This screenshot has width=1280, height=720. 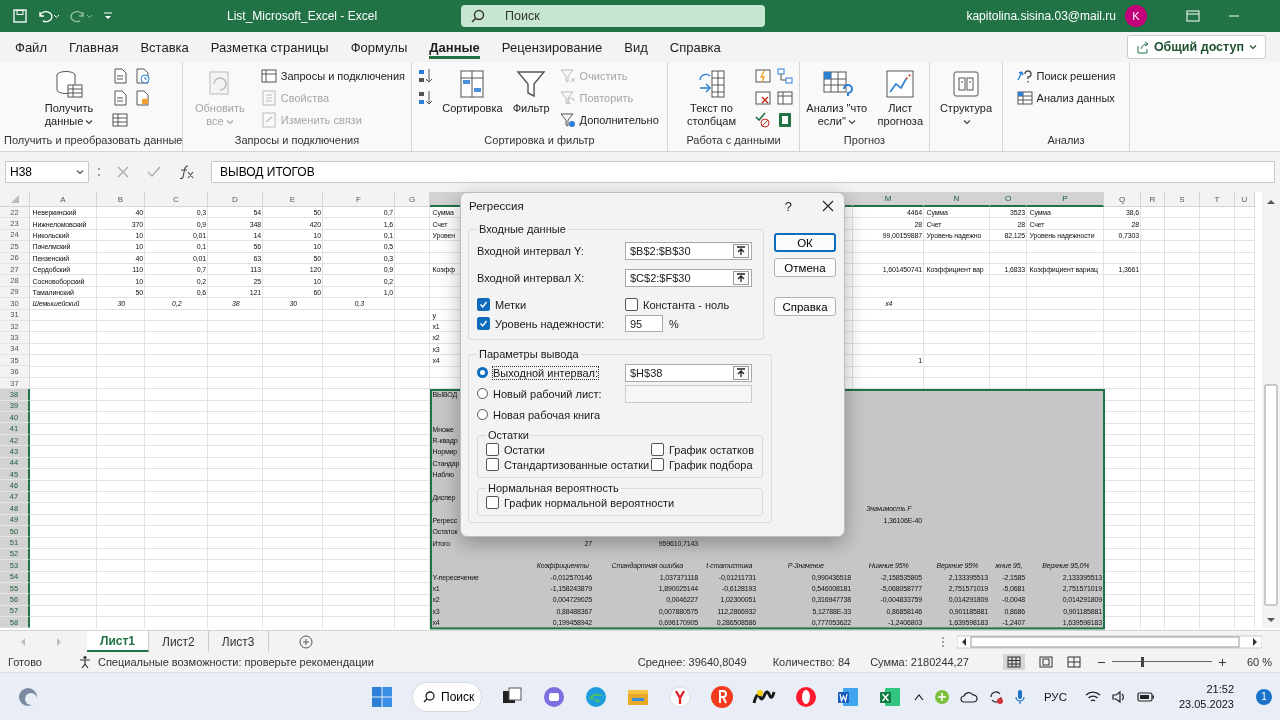 What do you see at coordinates (1041, 16) in the screenshot?
I see `account-email: kapitolina.sisina.03@mail.ru` at bounding box center [1041, 16].